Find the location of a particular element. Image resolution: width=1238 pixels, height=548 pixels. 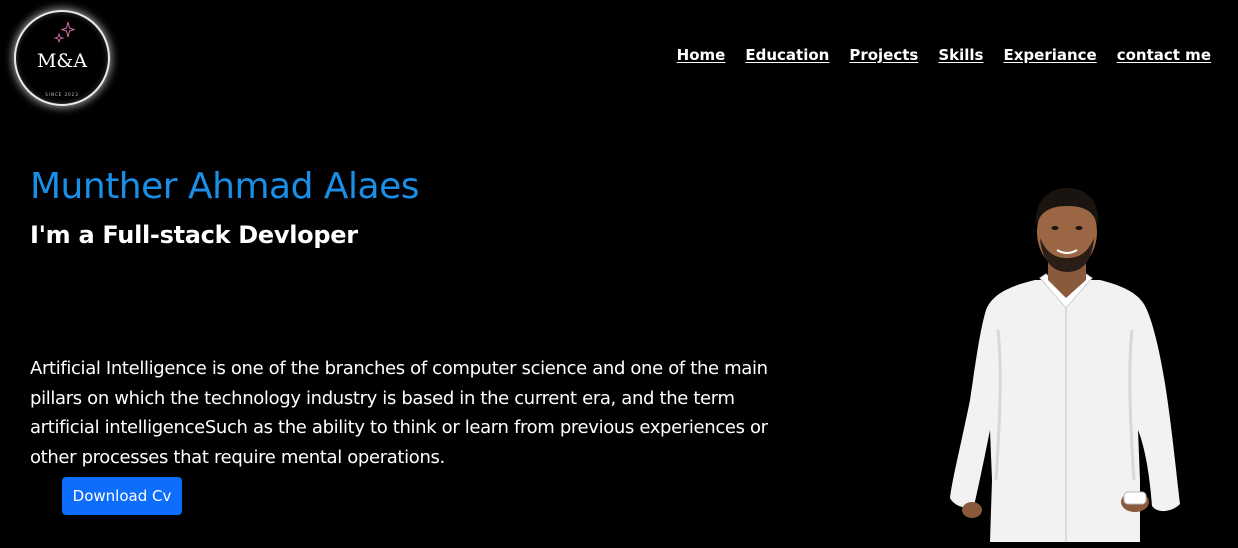

nav-link-skills: Skills is located at coordinates (960, 55).